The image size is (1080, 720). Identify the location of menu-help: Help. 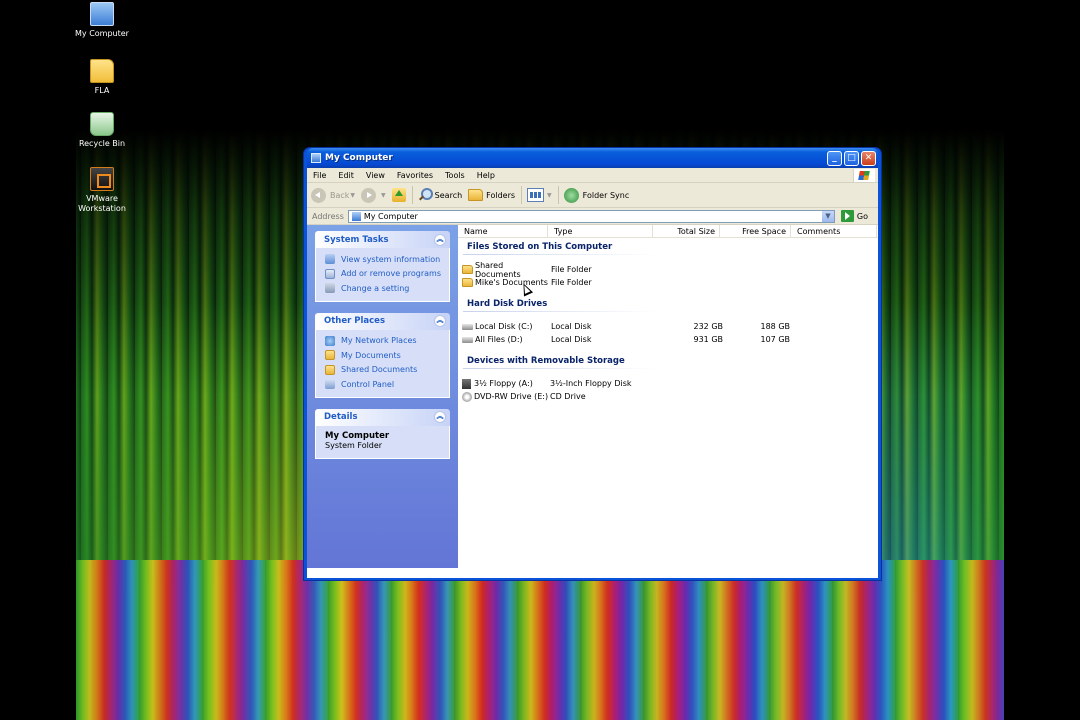
(486, 175).